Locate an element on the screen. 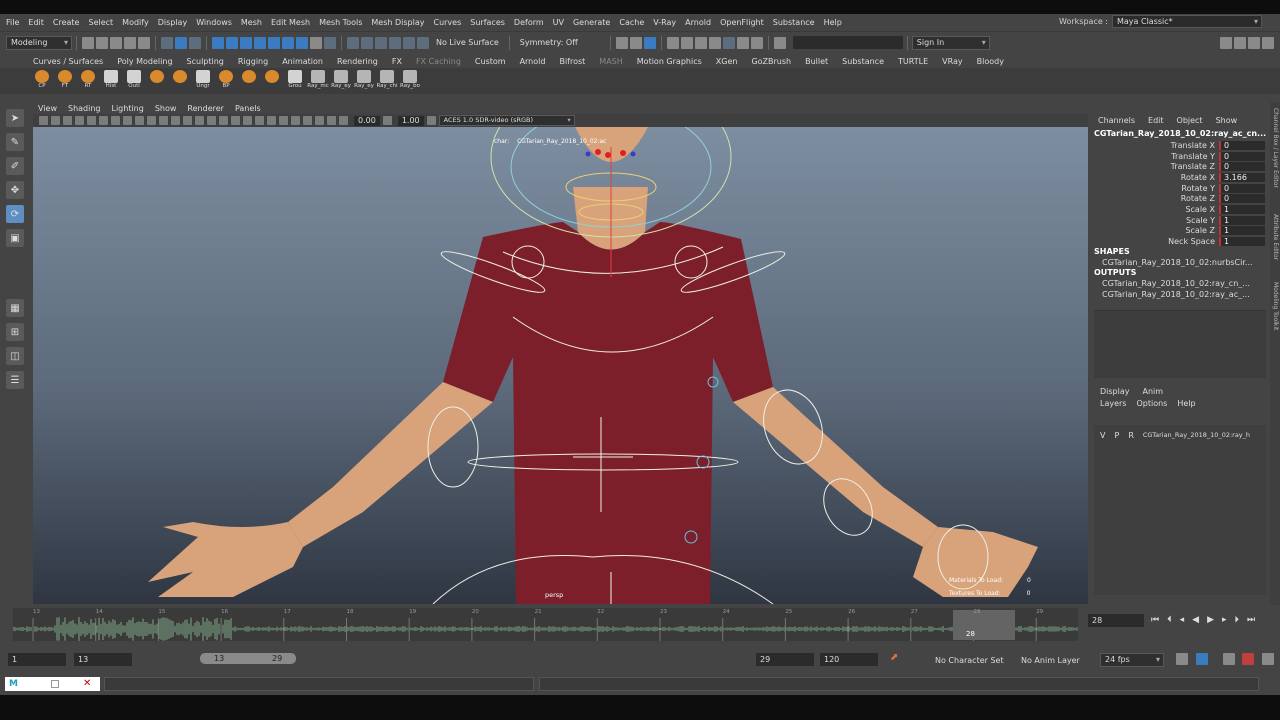  viewport-menu-lighting: Lighting is located at coordinates (127, 108).